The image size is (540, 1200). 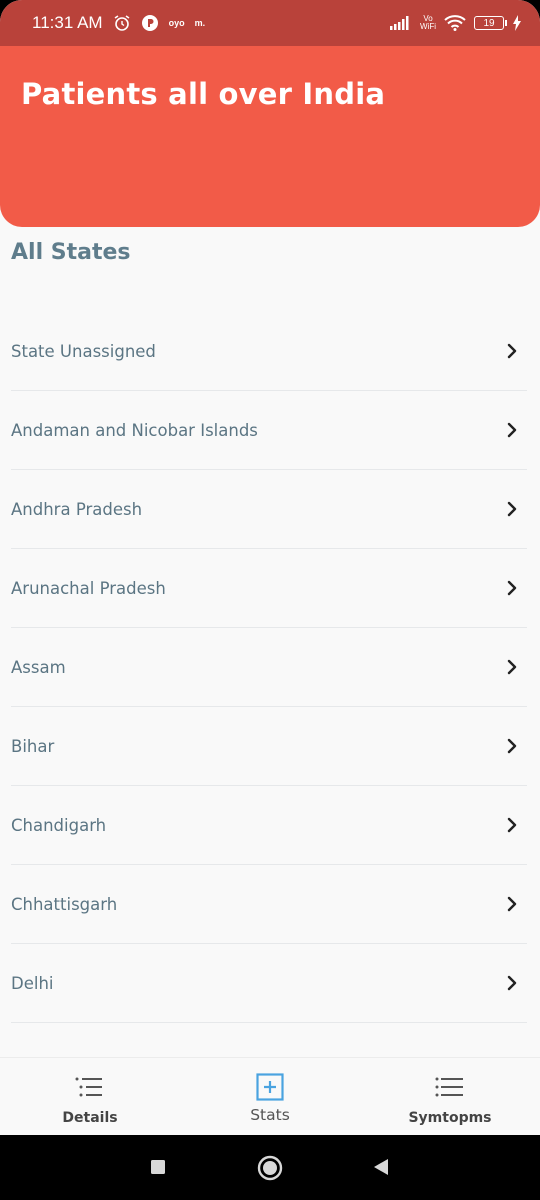 What do you see at coordinates (269, 983) in the screenshot?
I see `state-row: Delhi` at bounding box center [269, 983].